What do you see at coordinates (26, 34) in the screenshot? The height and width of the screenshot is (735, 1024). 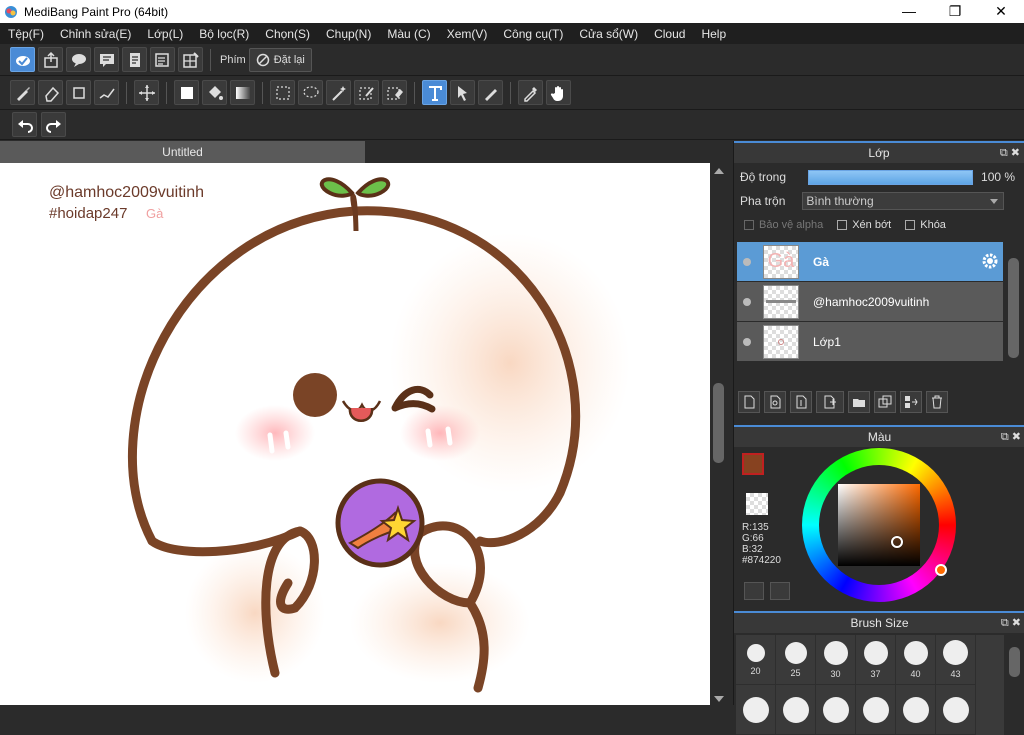 I see `menu-file: Tệp(F)` at bounding box center [26, 34].